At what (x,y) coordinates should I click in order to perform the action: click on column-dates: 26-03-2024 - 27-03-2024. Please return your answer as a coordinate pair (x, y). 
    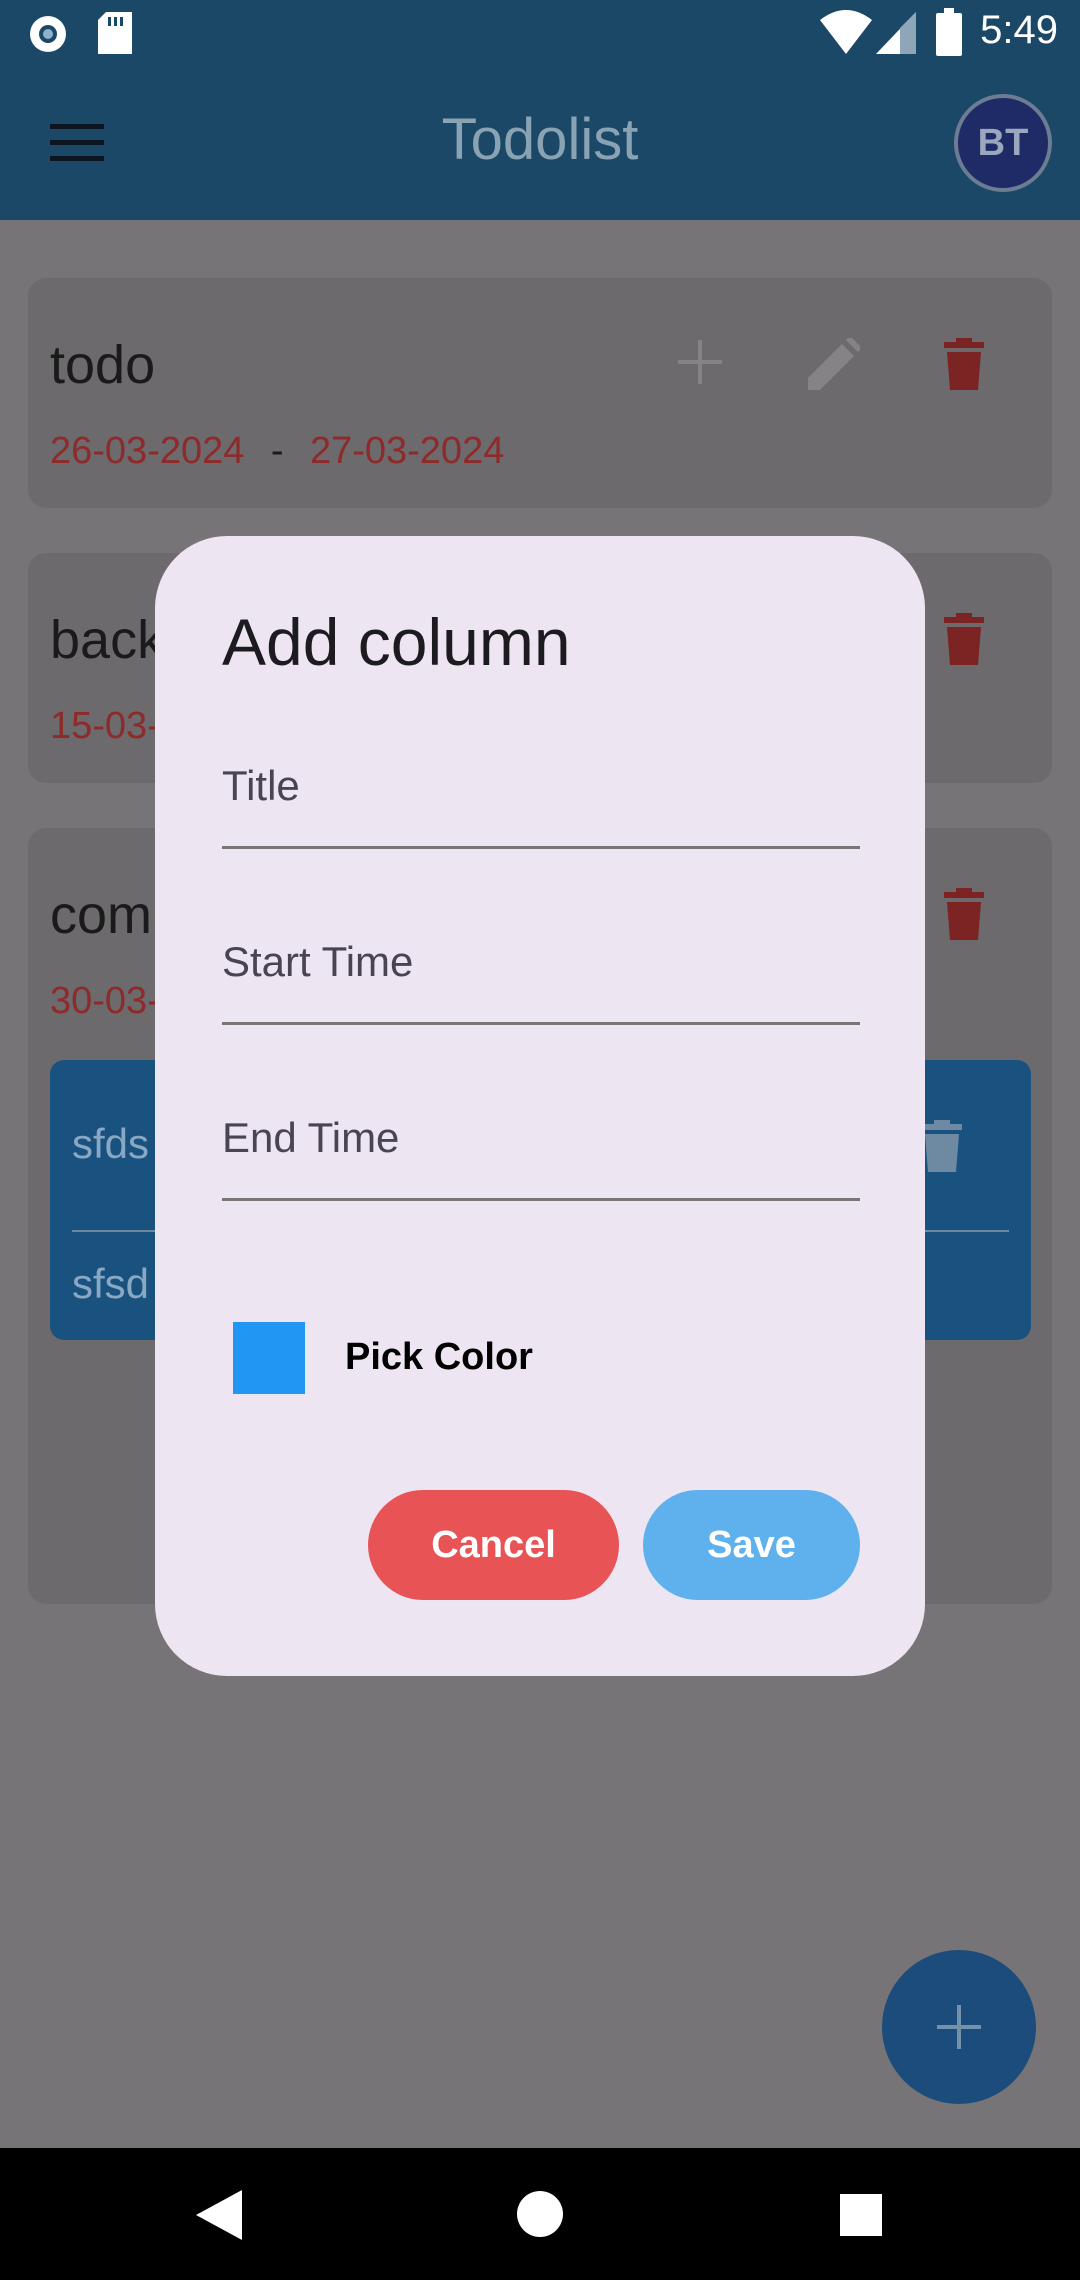
    Looking at the image, I should click on (277, 451).